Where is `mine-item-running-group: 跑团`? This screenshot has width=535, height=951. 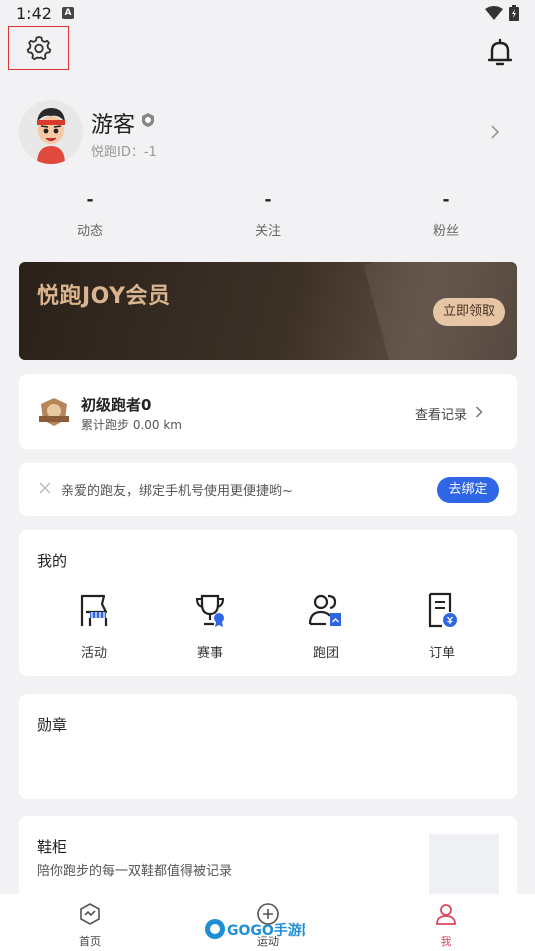
mine-item-running-group: 跑团 is located at coordinates (326, 626).